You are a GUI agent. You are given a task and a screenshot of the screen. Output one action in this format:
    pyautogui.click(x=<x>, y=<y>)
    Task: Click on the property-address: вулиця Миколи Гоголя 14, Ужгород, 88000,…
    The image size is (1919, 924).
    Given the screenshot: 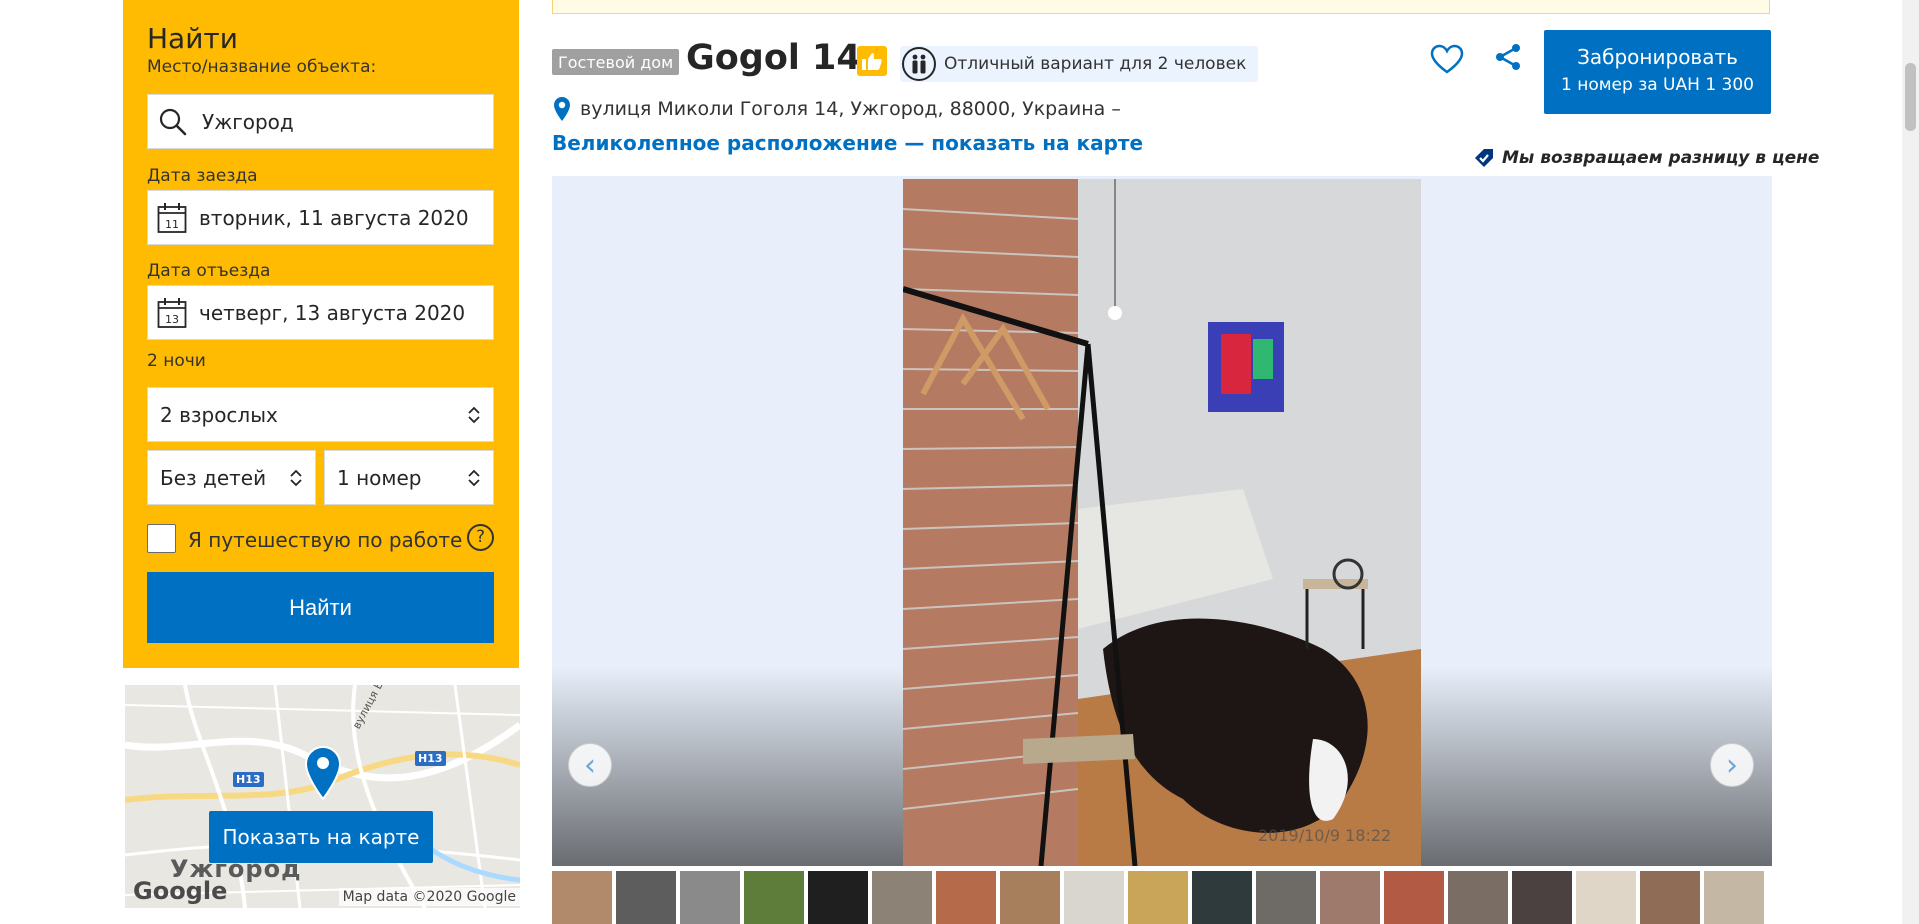 What is the action you would take?
    pyautogui.click(x=850, y=109)
    